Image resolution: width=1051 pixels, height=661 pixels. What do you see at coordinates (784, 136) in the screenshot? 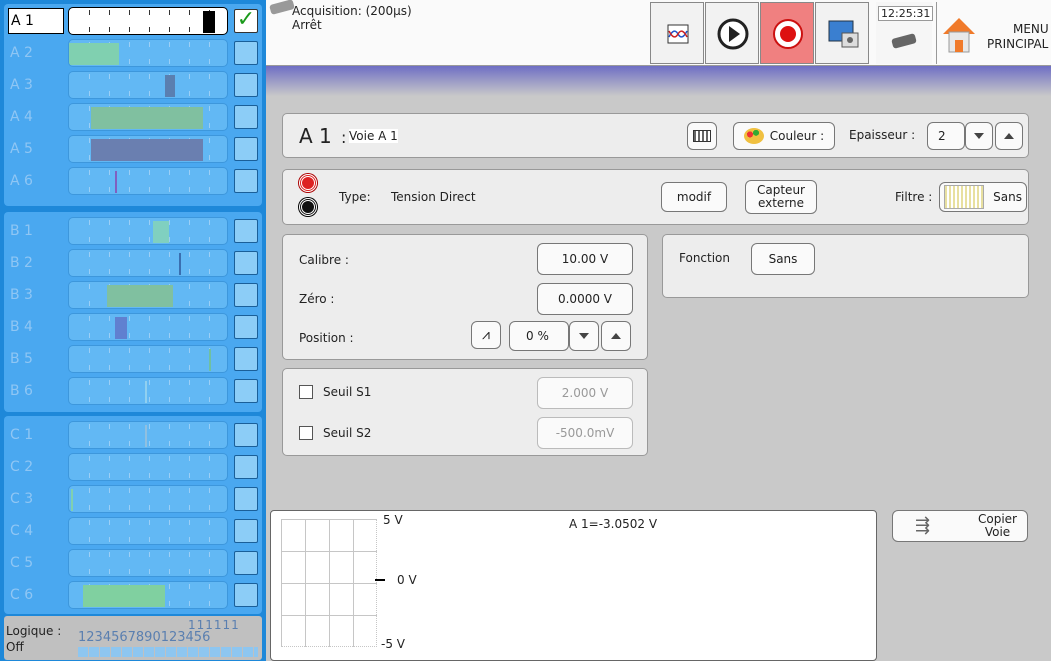
I see `color-button: Couleur :` at bounding box center [784, 136].